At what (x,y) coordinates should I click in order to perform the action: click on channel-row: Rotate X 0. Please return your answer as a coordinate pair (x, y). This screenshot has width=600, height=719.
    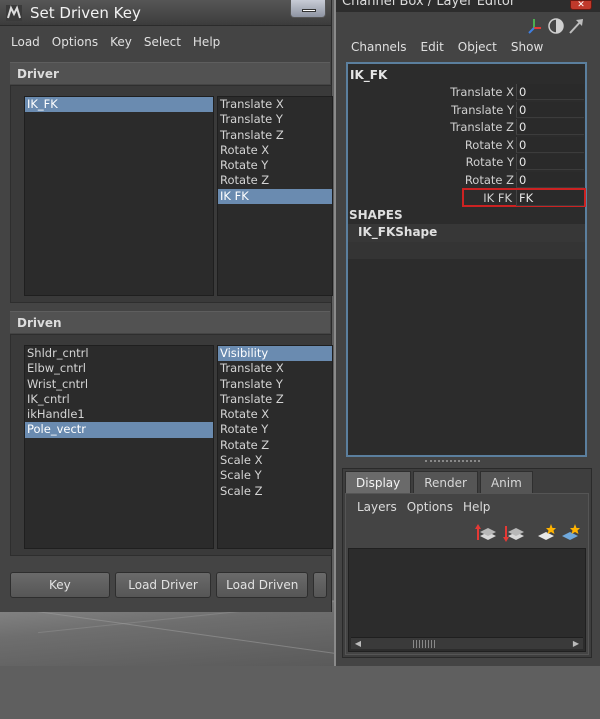
    Looking at the image, I should click on (466, 145).